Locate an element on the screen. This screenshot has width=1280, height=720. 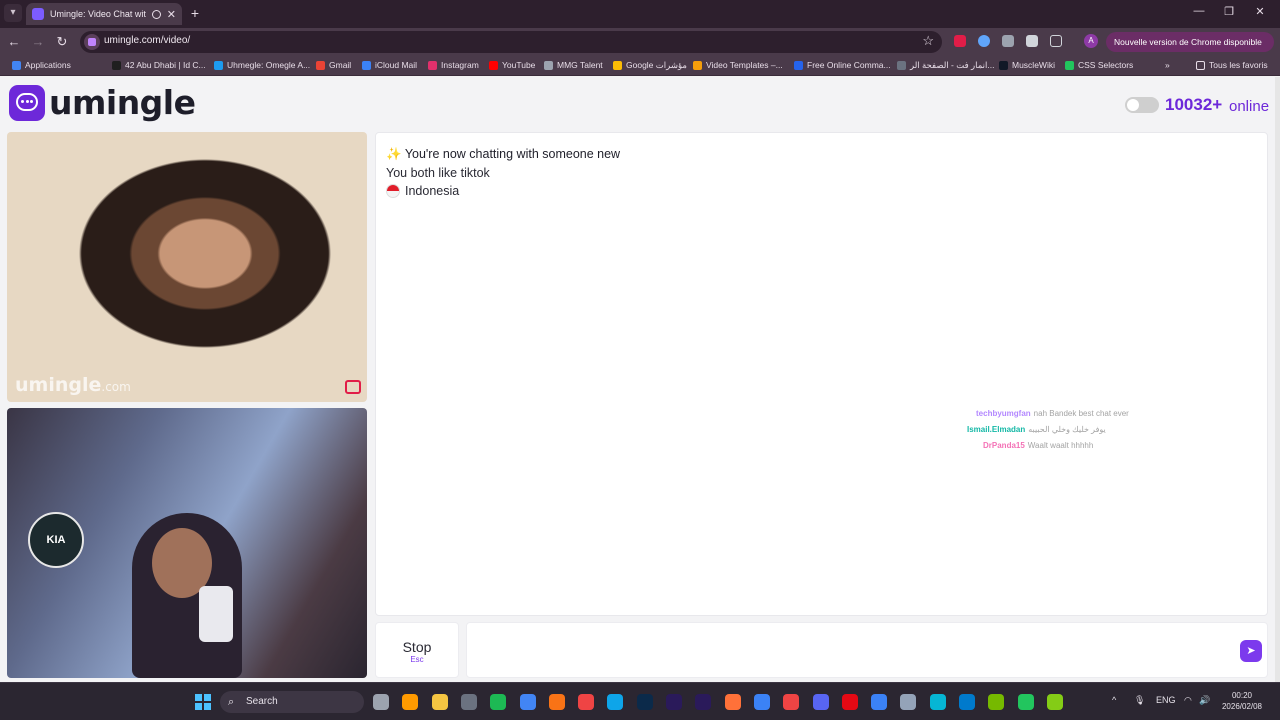
anydesk-icon is located at coordinates (791, 702).